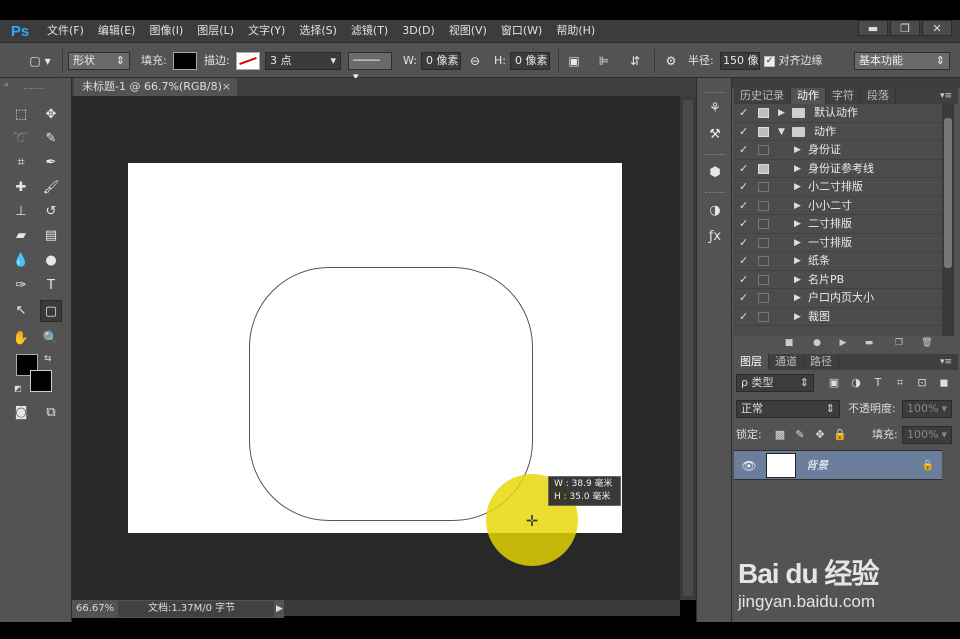 Image resolution: width=960 pixels, height=639 pixels. What do you see at coordinates (226, 87) in the screenshot?
I see `close-icon: ×` at bounding box center [226, 87].